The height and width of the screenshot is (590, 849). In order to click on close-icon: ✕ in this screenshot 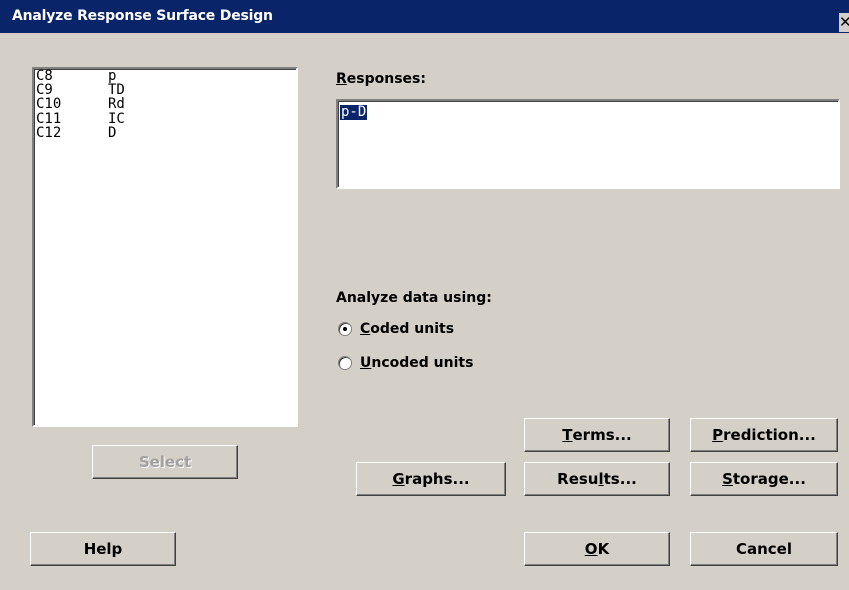, I will do `click(844, 22)`.